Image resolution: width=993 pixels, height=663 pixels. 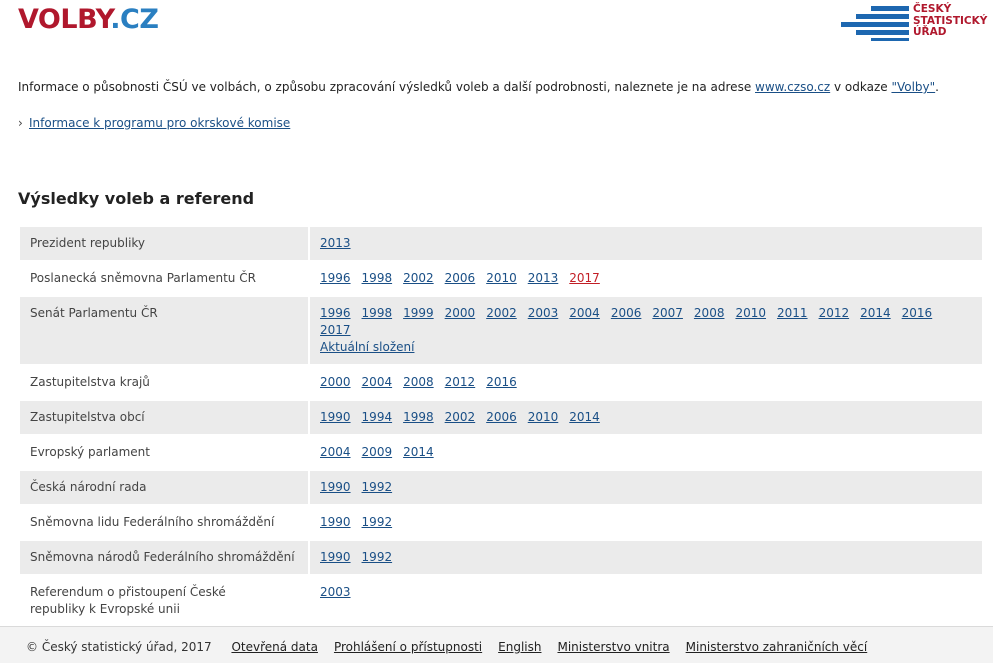 I want to click on footer-copyright: © Český statistický úřad, 2017, so click(x=119, y=647).